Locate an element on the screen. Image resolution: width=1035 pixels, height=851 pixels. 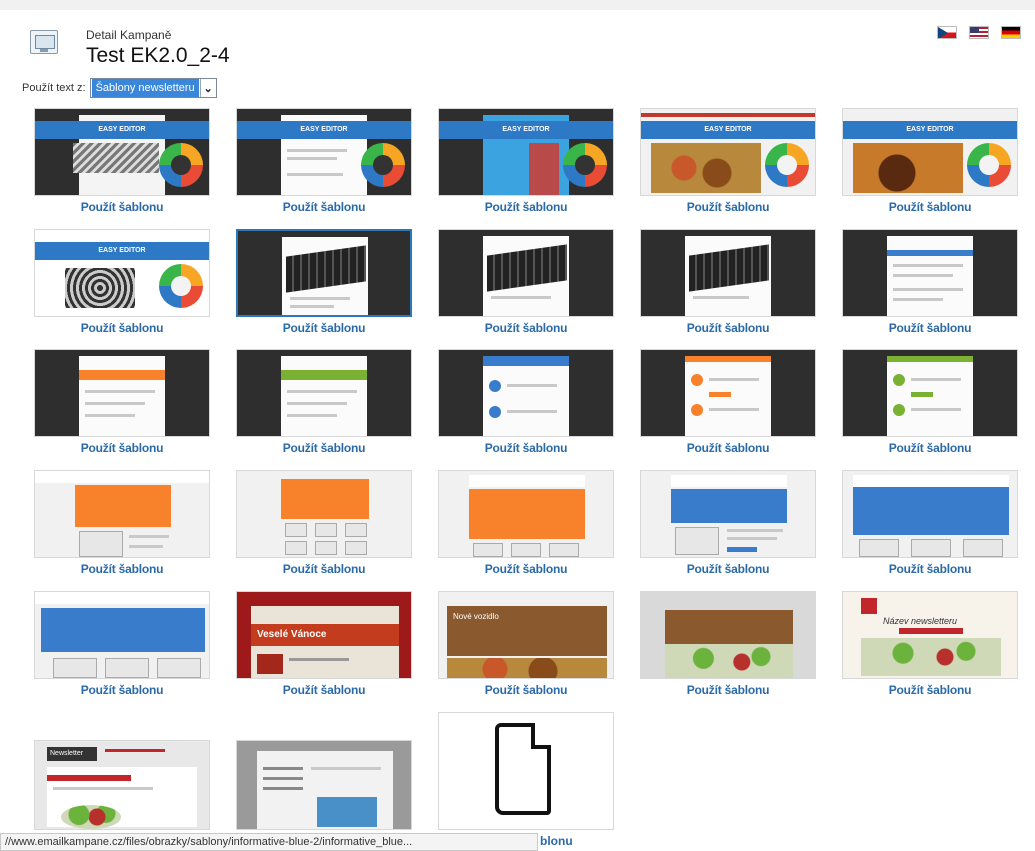
template-card: Veselé Vánoce Použít šablonu is located at coordinates (324, 644).